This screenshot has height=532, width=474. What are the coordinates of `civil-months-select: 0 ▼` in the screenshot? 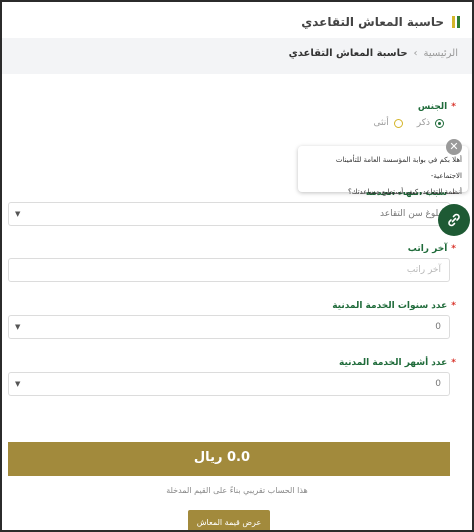 It's located at (229, 384).